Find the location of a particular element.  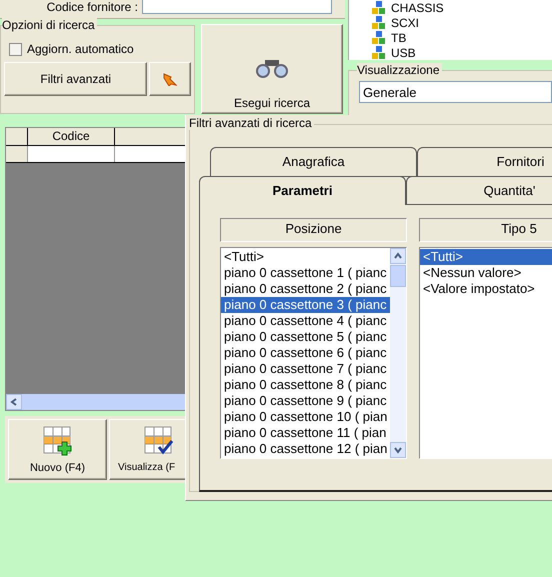

tree-item: TB is located at coordinates (461, 37).